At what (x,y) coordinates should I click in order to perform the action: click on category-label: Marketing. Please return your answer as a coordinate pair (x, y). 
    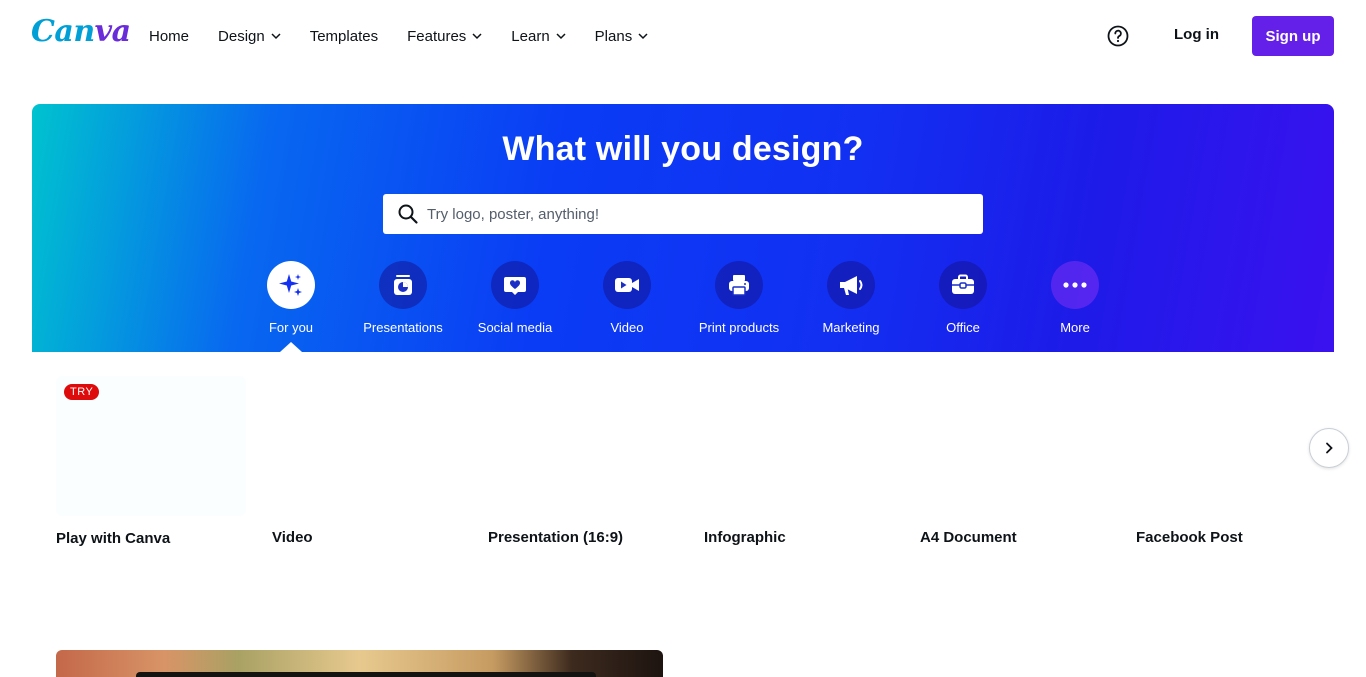
    Looking at the image, I should click on (851, 327).